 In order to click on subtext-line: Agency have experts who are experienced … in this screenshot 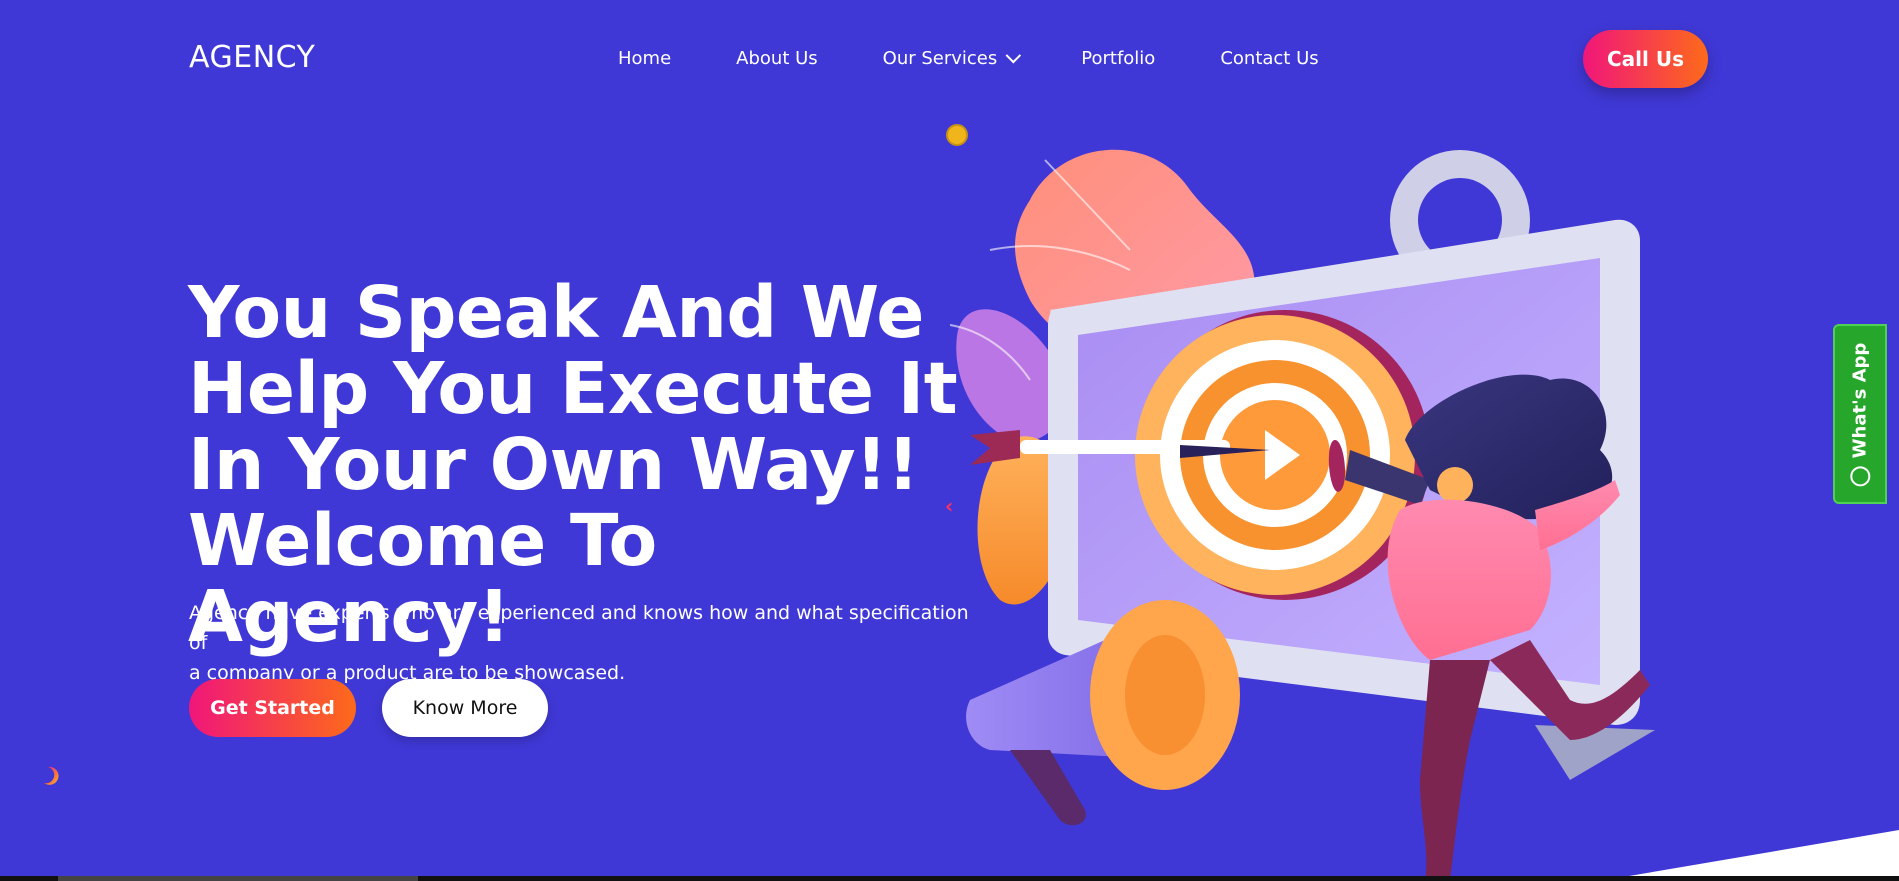, I will do `click(579, 628)`.